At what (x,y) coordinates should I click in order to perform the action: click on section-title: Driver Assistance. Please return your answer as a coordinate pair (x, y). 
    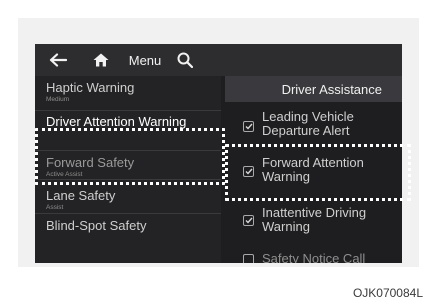
    Looking at the image, I should click on (331, 89).